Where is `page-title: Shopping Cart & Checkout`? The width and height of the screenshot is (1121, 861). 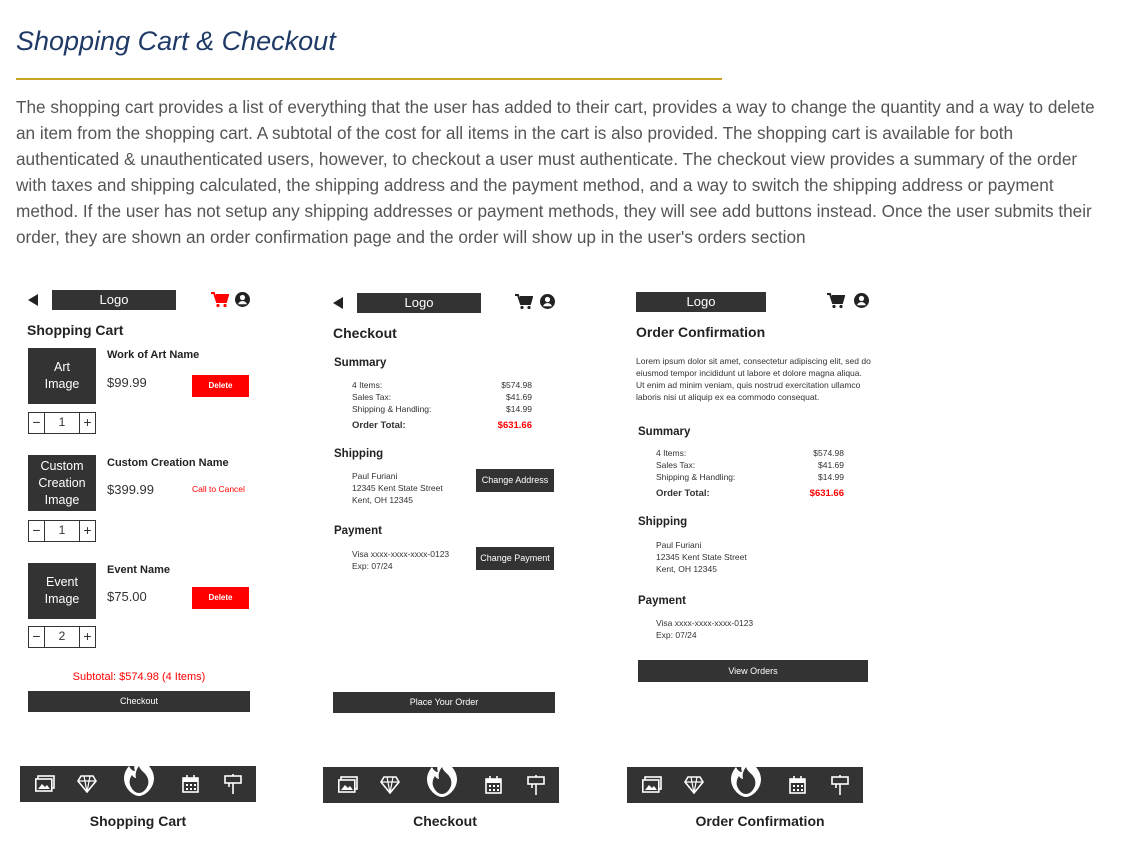 page-title: Shopping Cart & Checkout is located at coordinates (176, 41).